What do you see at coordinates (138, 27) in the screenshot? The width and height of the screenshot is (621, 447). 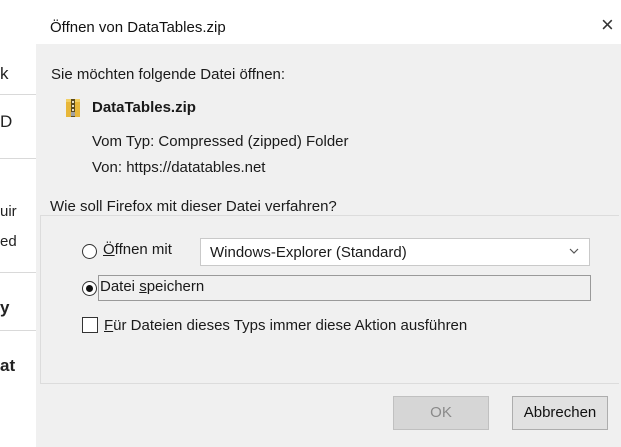 I see `dialog-title: Öffnen von DataTables.zip` at bounding box center [138, 27].